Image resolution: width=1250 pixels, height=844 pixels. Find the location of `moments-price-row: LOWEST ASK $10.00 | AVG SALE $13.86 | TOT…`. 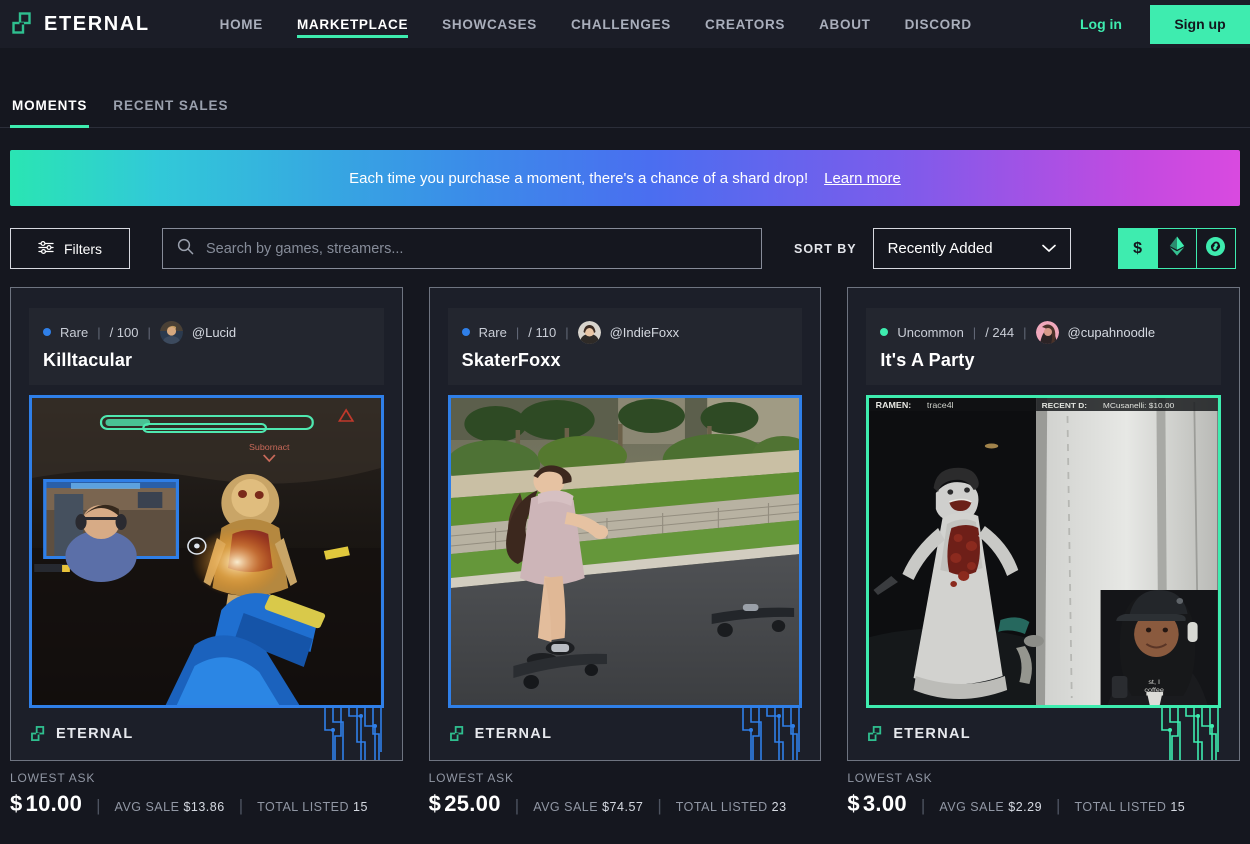

moments-price-row: LOWEST ASK $10.00 | AVG SALE $13.86 | TOT… is located at coordinates (625, 794).